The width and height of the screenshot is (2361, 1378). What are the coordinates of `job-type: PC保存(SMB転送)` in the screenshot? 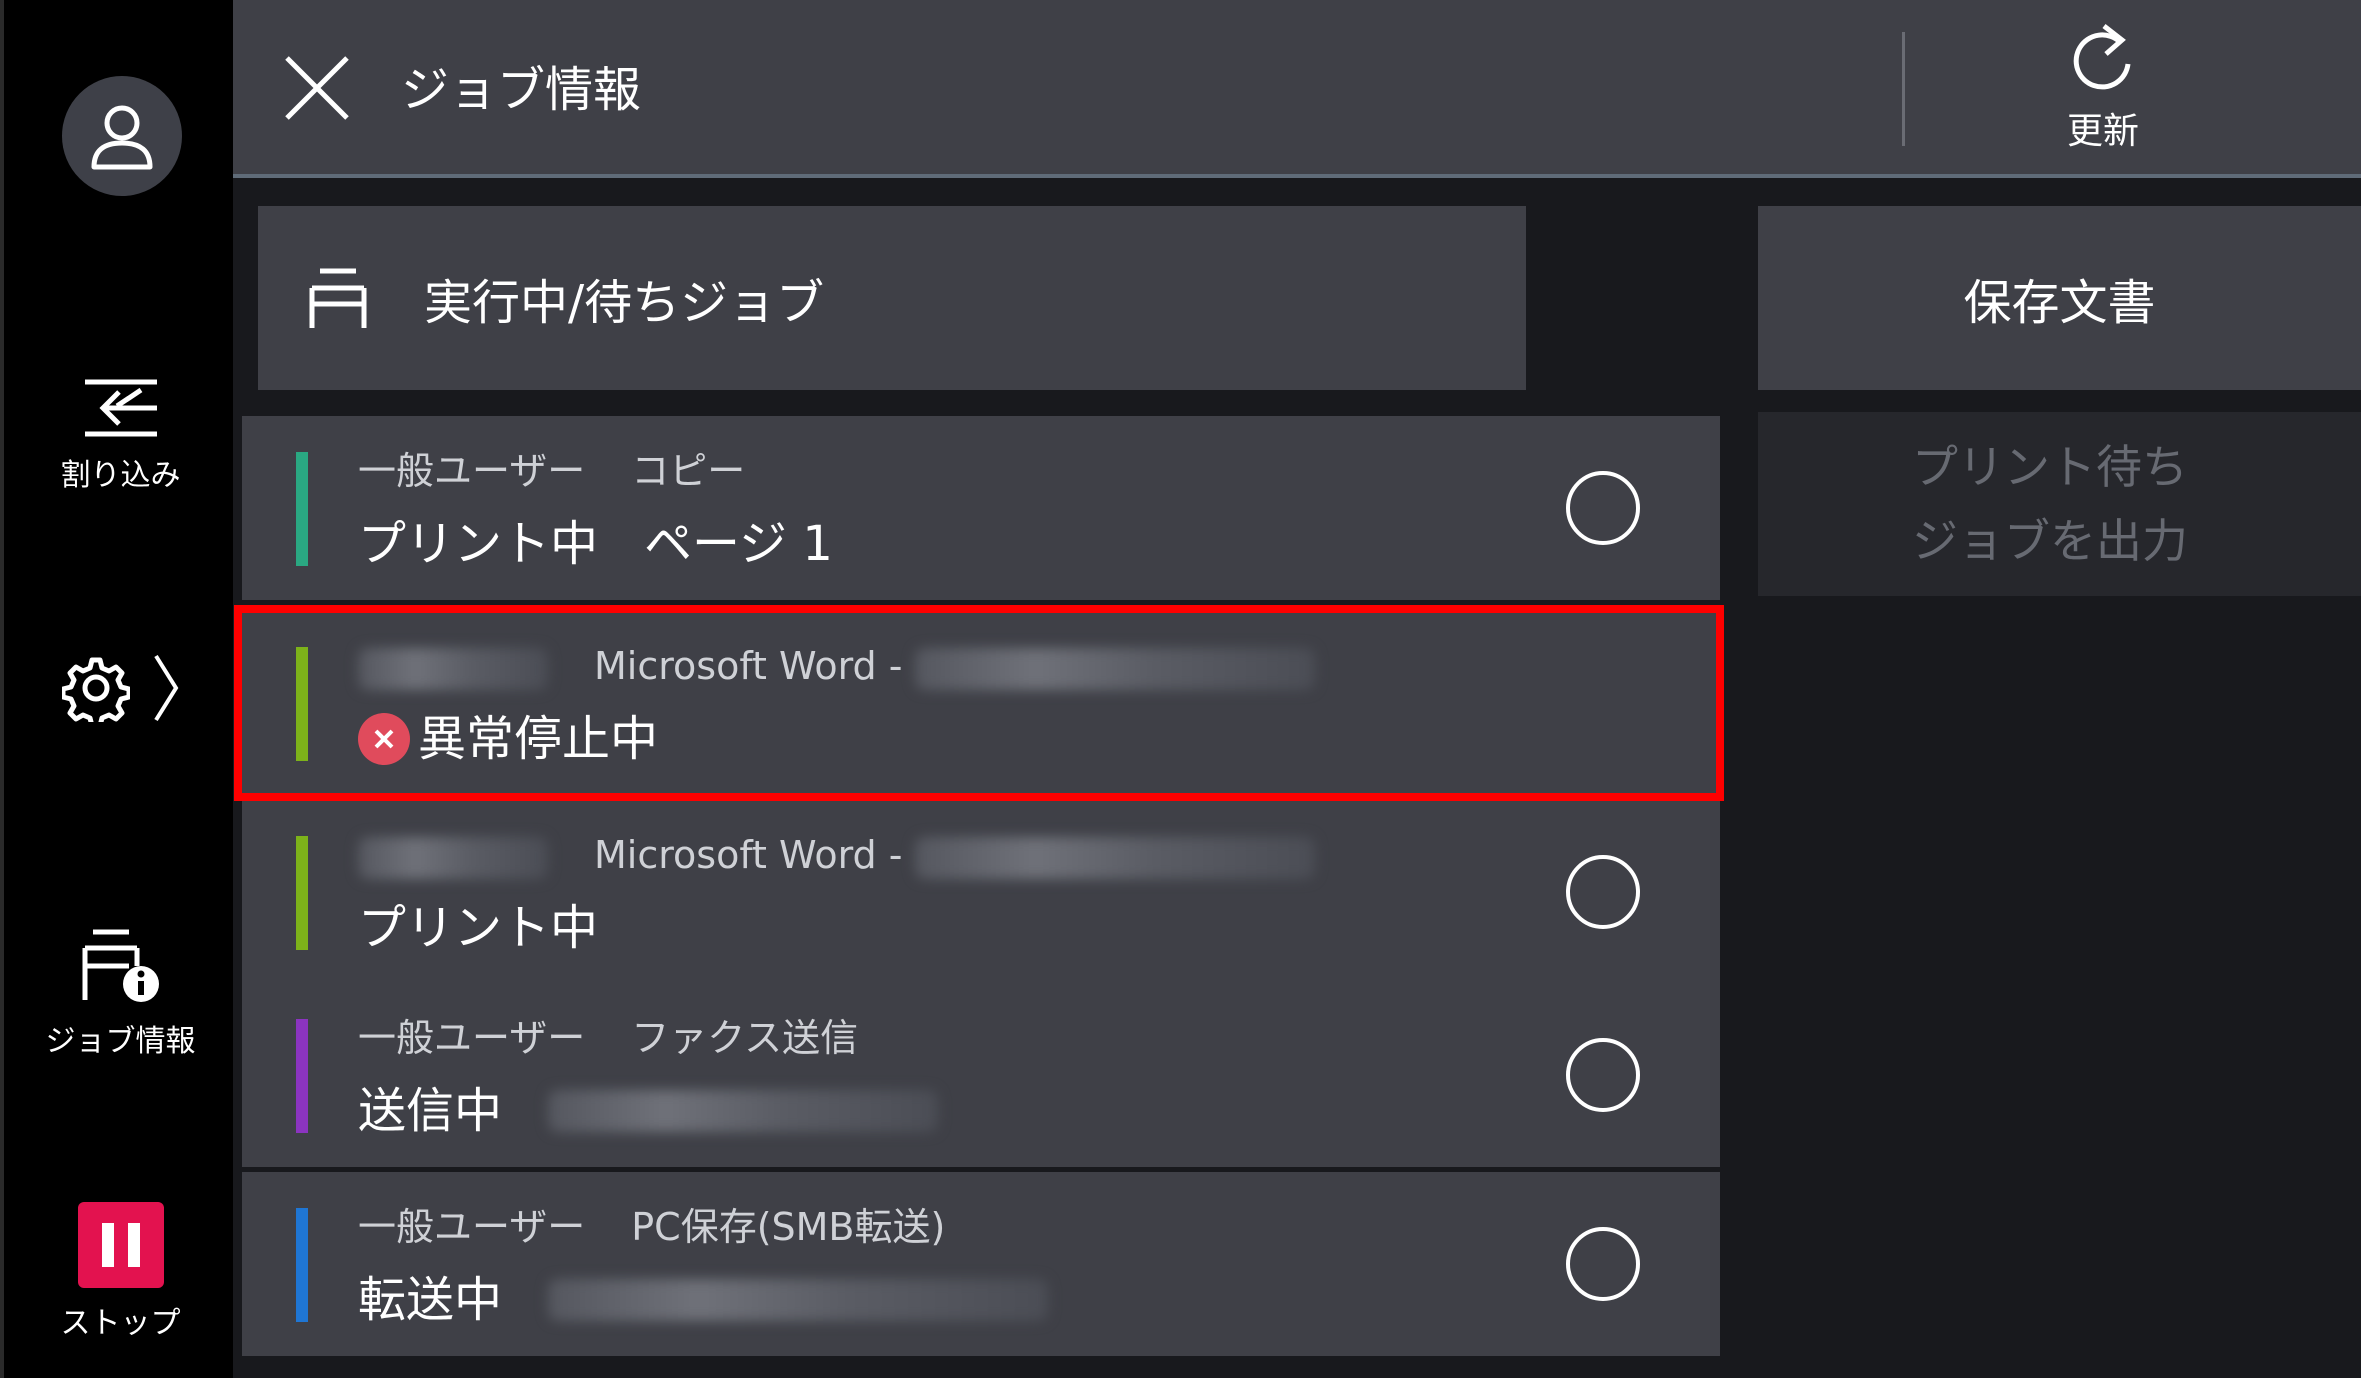 It's located at (788, 1227).